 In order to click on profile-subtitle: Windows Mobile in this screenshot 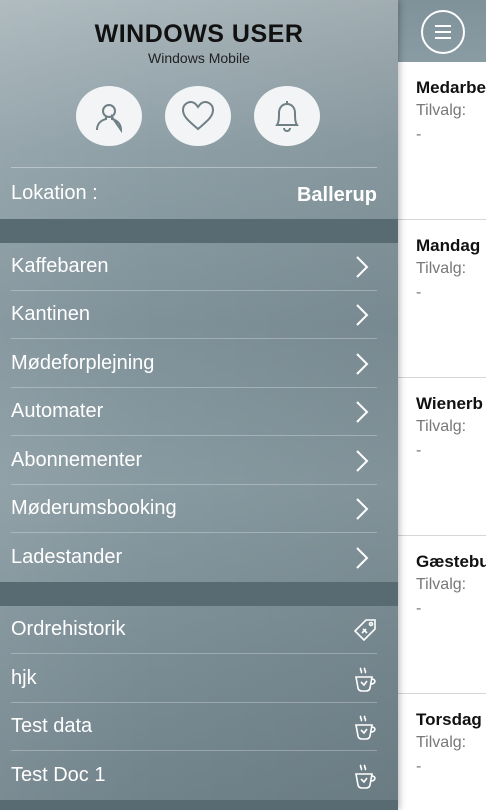, I will do `click(199, 58)`.